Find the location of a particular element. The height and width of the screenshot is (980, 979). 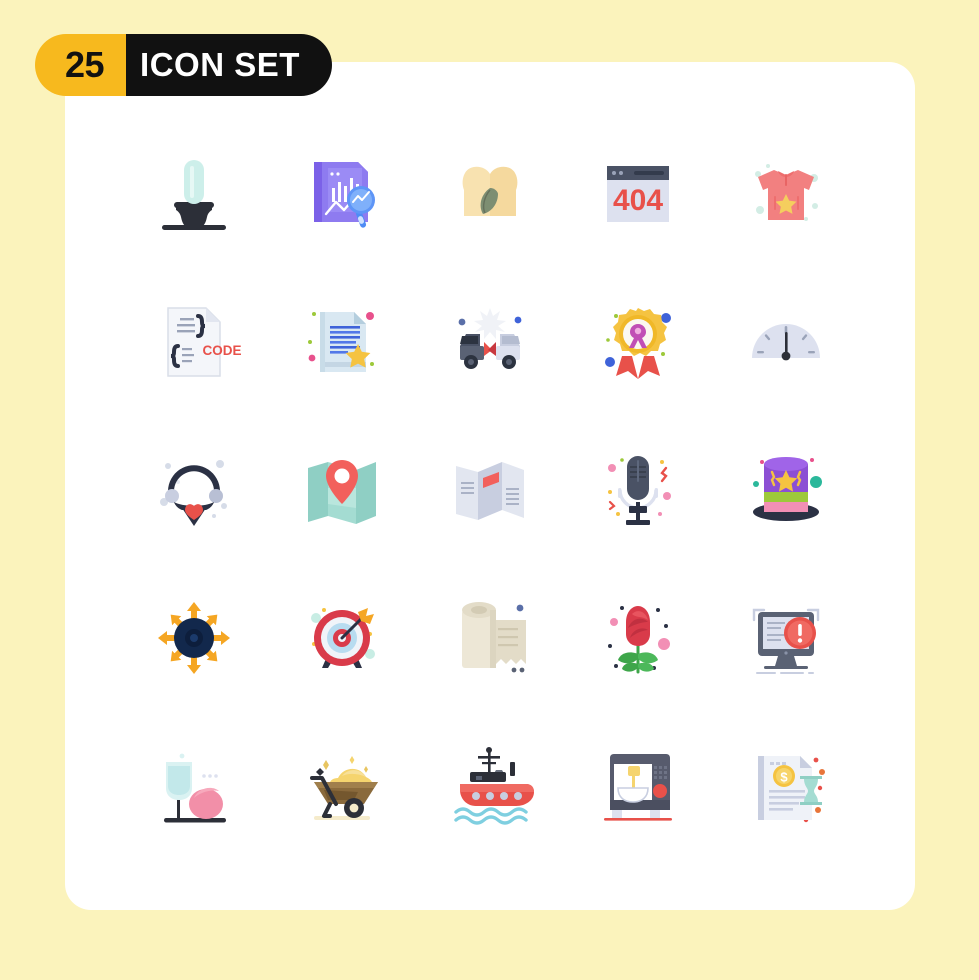

speedometer-icon is located at coordinates (786, 342).